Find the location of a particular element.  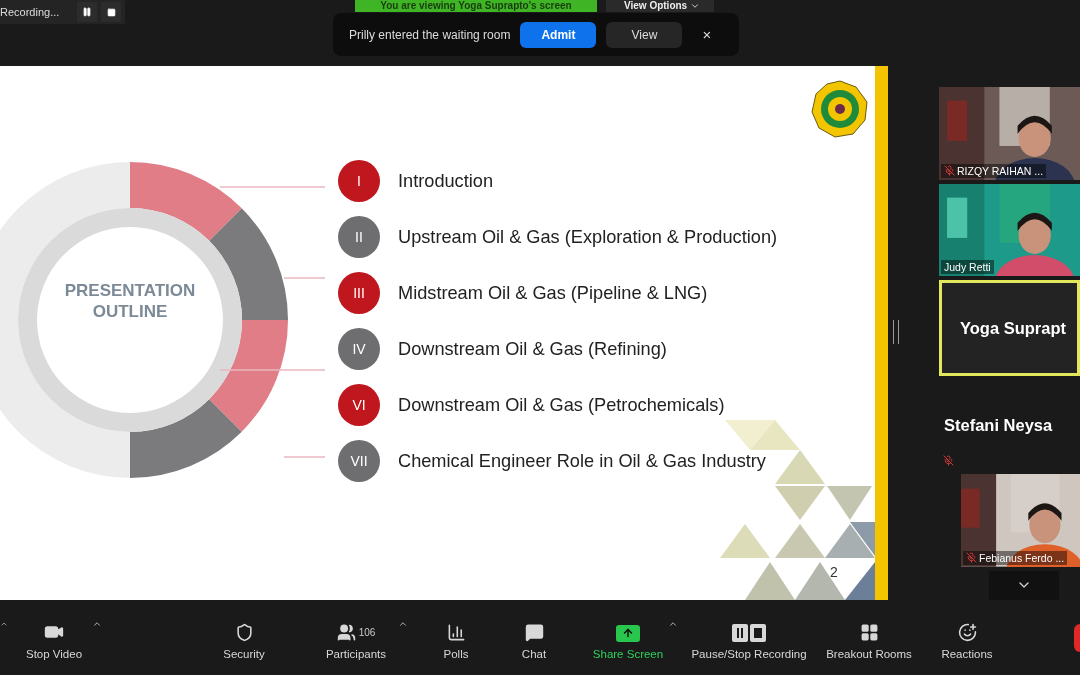

pause-button is located at coordinates (87, 12).